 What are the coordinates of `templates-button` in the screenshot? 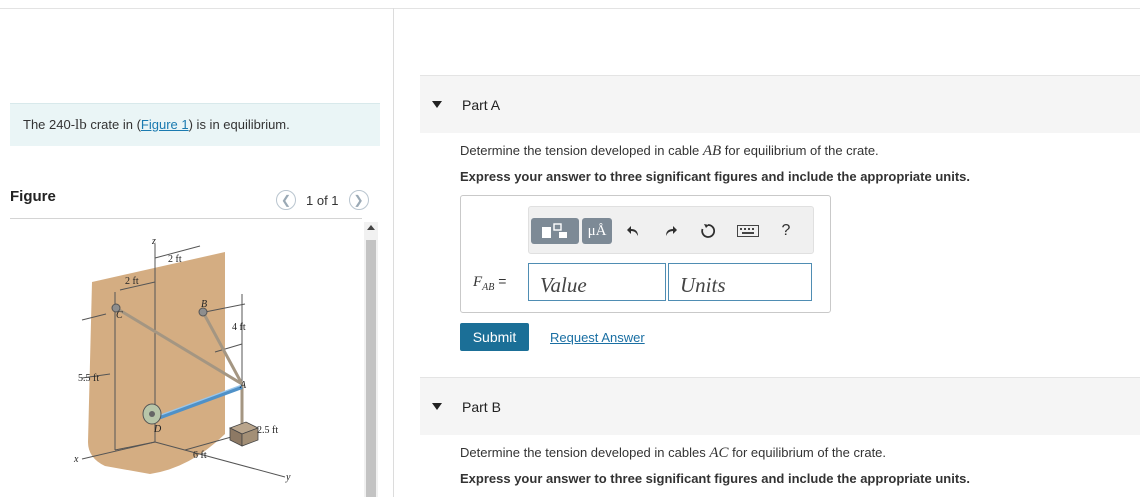 It's located at (555, 231).